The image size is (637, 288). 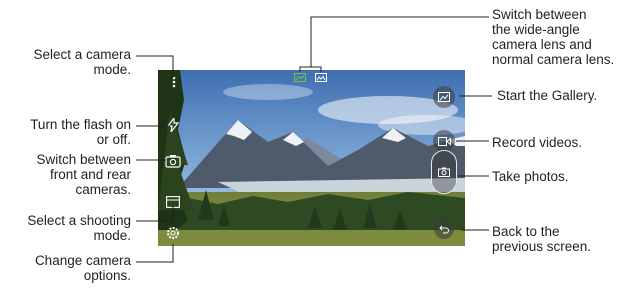 I want to click on normal-lens-icon, so click(x=321, y=77).